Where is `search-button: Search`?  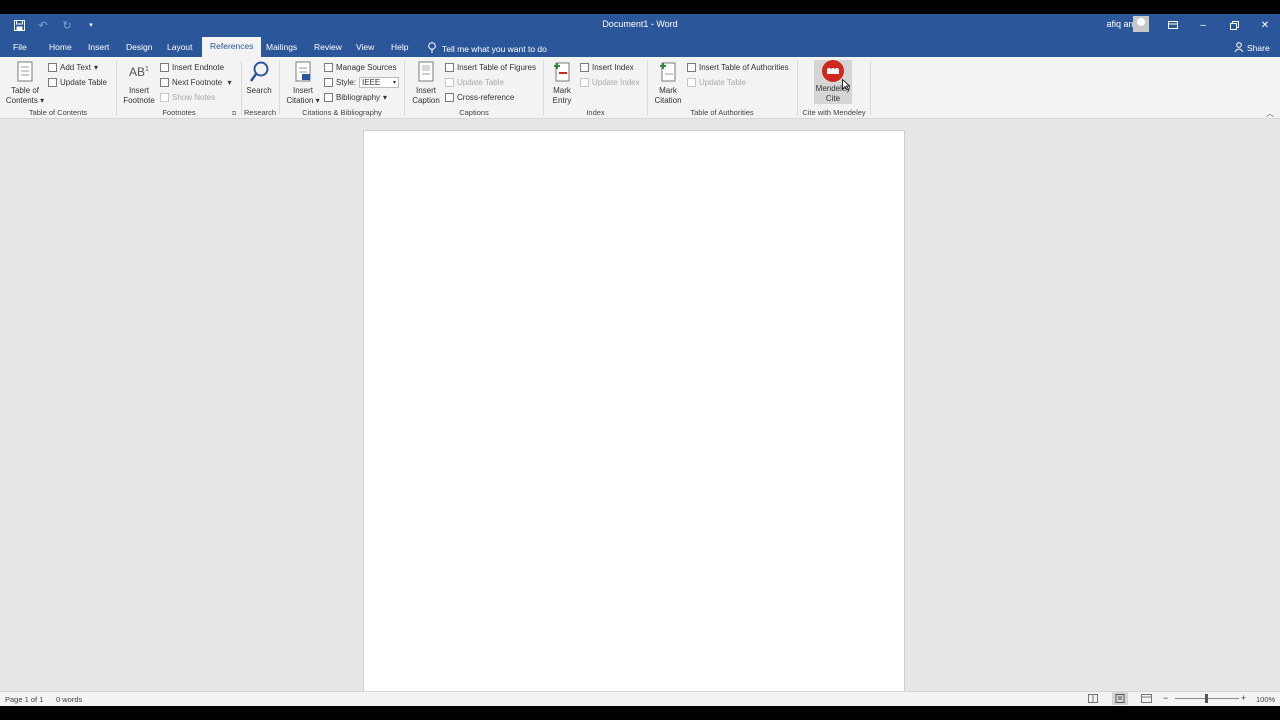 search-button: Search is located at coordinates (259, 78).